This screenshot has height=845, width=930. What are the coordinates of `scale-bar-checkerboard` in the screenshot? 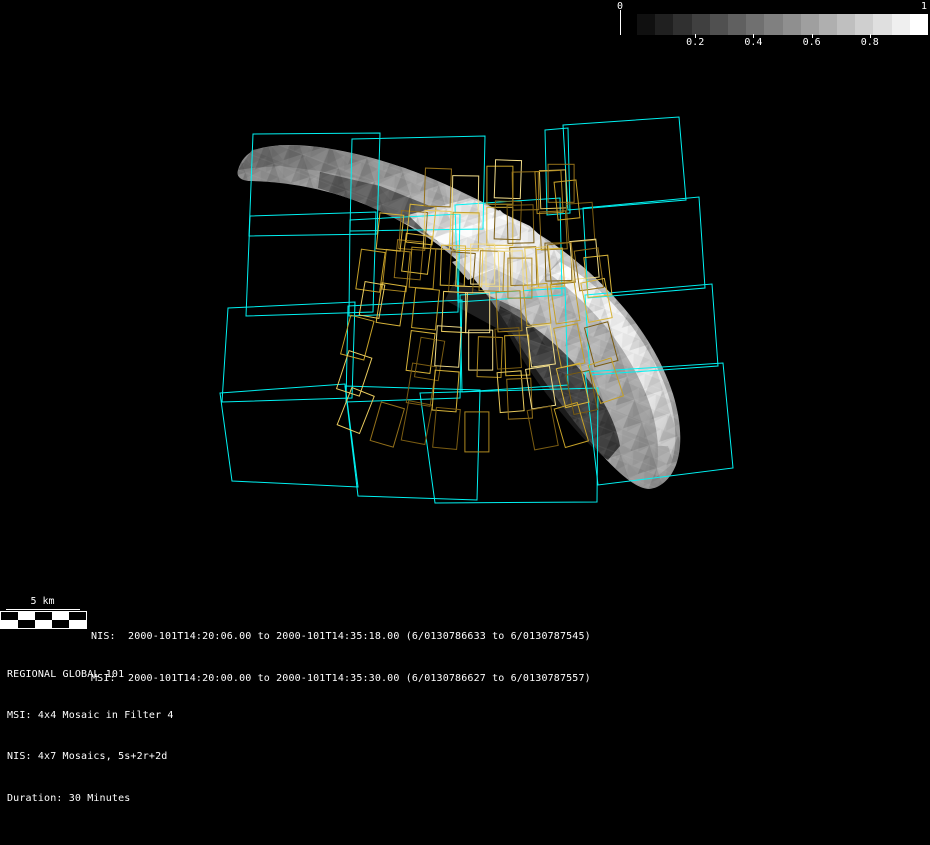 It's located at (43, 620).